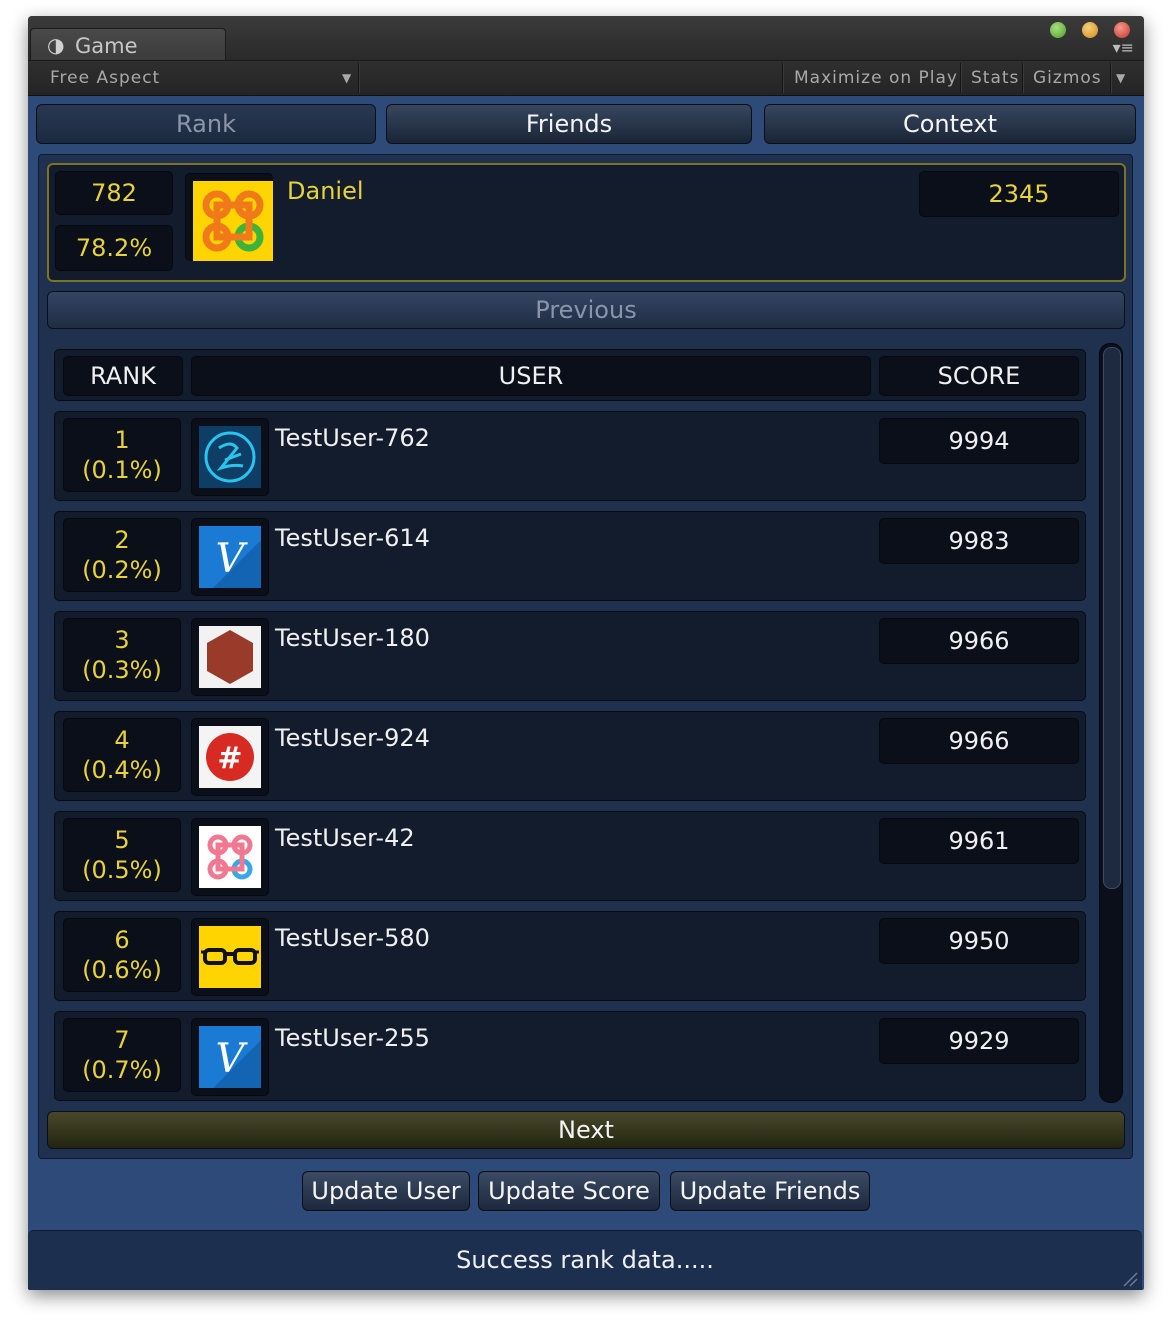  Describe the element at coordinates (122, 570) in the screenshot. I see `row-percent: (0.2%)` at that location.